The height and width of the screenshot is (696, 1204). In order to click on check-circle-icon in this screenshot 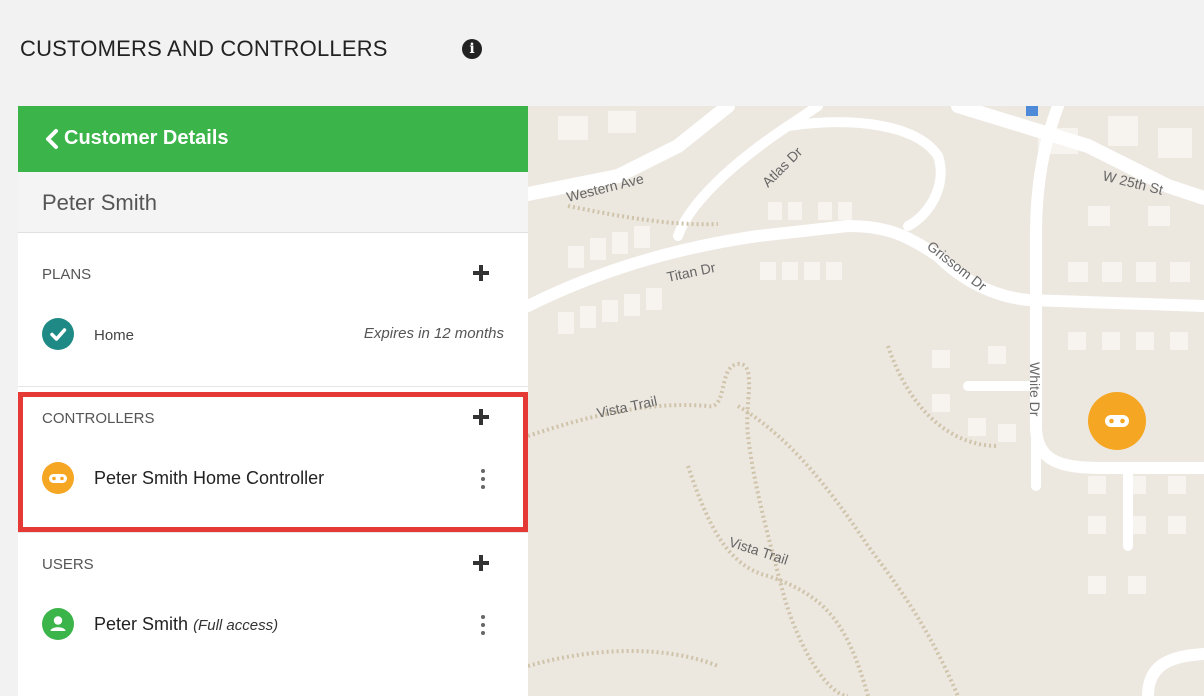, I will do `click(58, 334)`.